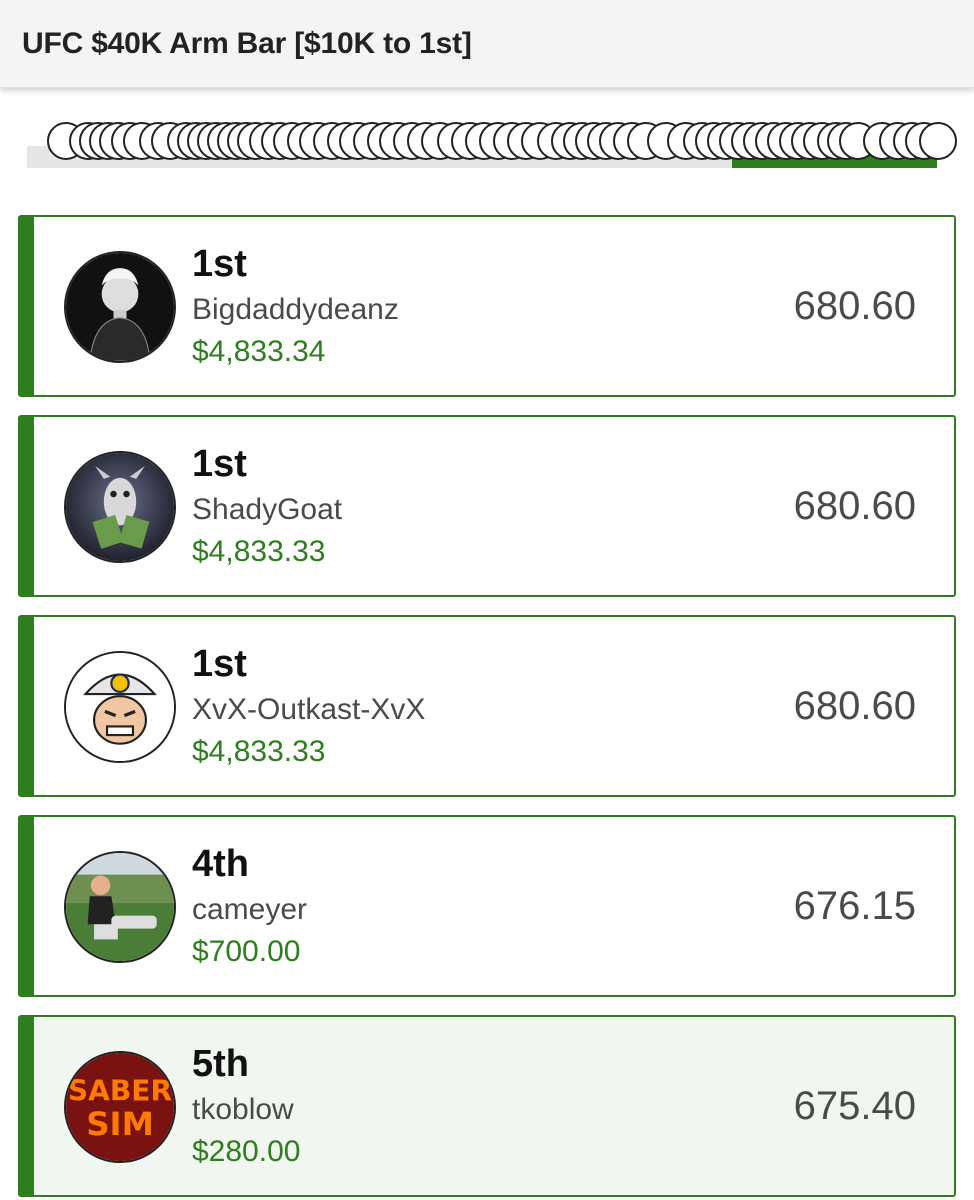  I want to click on entry-score: 675.40, so click(854, 1106).